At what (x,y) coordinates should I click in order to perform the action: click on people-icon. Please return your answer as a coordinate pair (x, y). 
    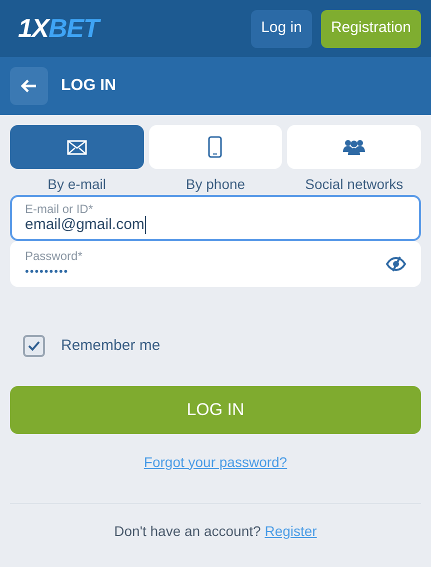
    Looking at the image, I should click on (354, 147).